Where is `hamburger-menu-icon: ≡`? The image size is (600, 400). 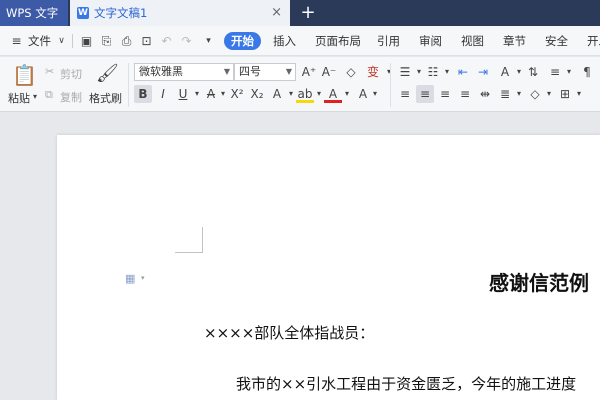
hamburger-menu-icon: ≡ is located at coordinates (16, 41).